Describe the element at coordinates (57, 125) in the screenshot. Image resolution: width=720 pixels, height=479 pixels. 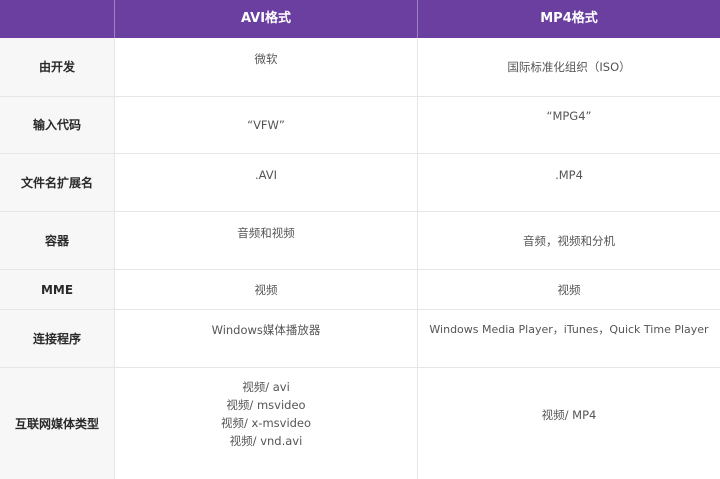
I see `row-label: 输入代码` at that location.